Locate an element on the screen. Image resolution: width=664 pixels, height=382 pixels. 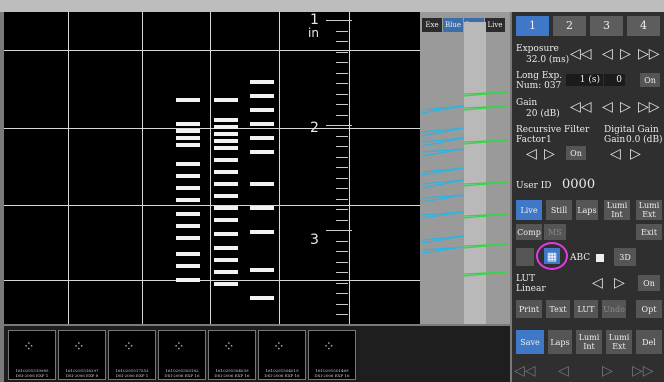
gain-increase-icon: ▷ is located at coordinates (625, 107).